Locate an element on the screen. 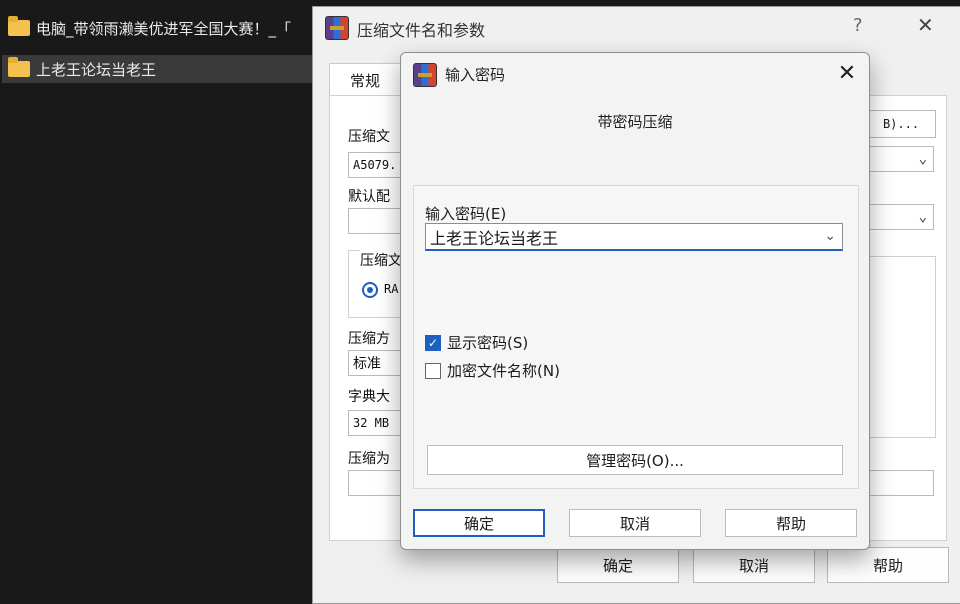 This screenshot has height=604, width=960. show-password-checkbox-row: ✓ 显示密码(S) is located at coordinates (476, 342).